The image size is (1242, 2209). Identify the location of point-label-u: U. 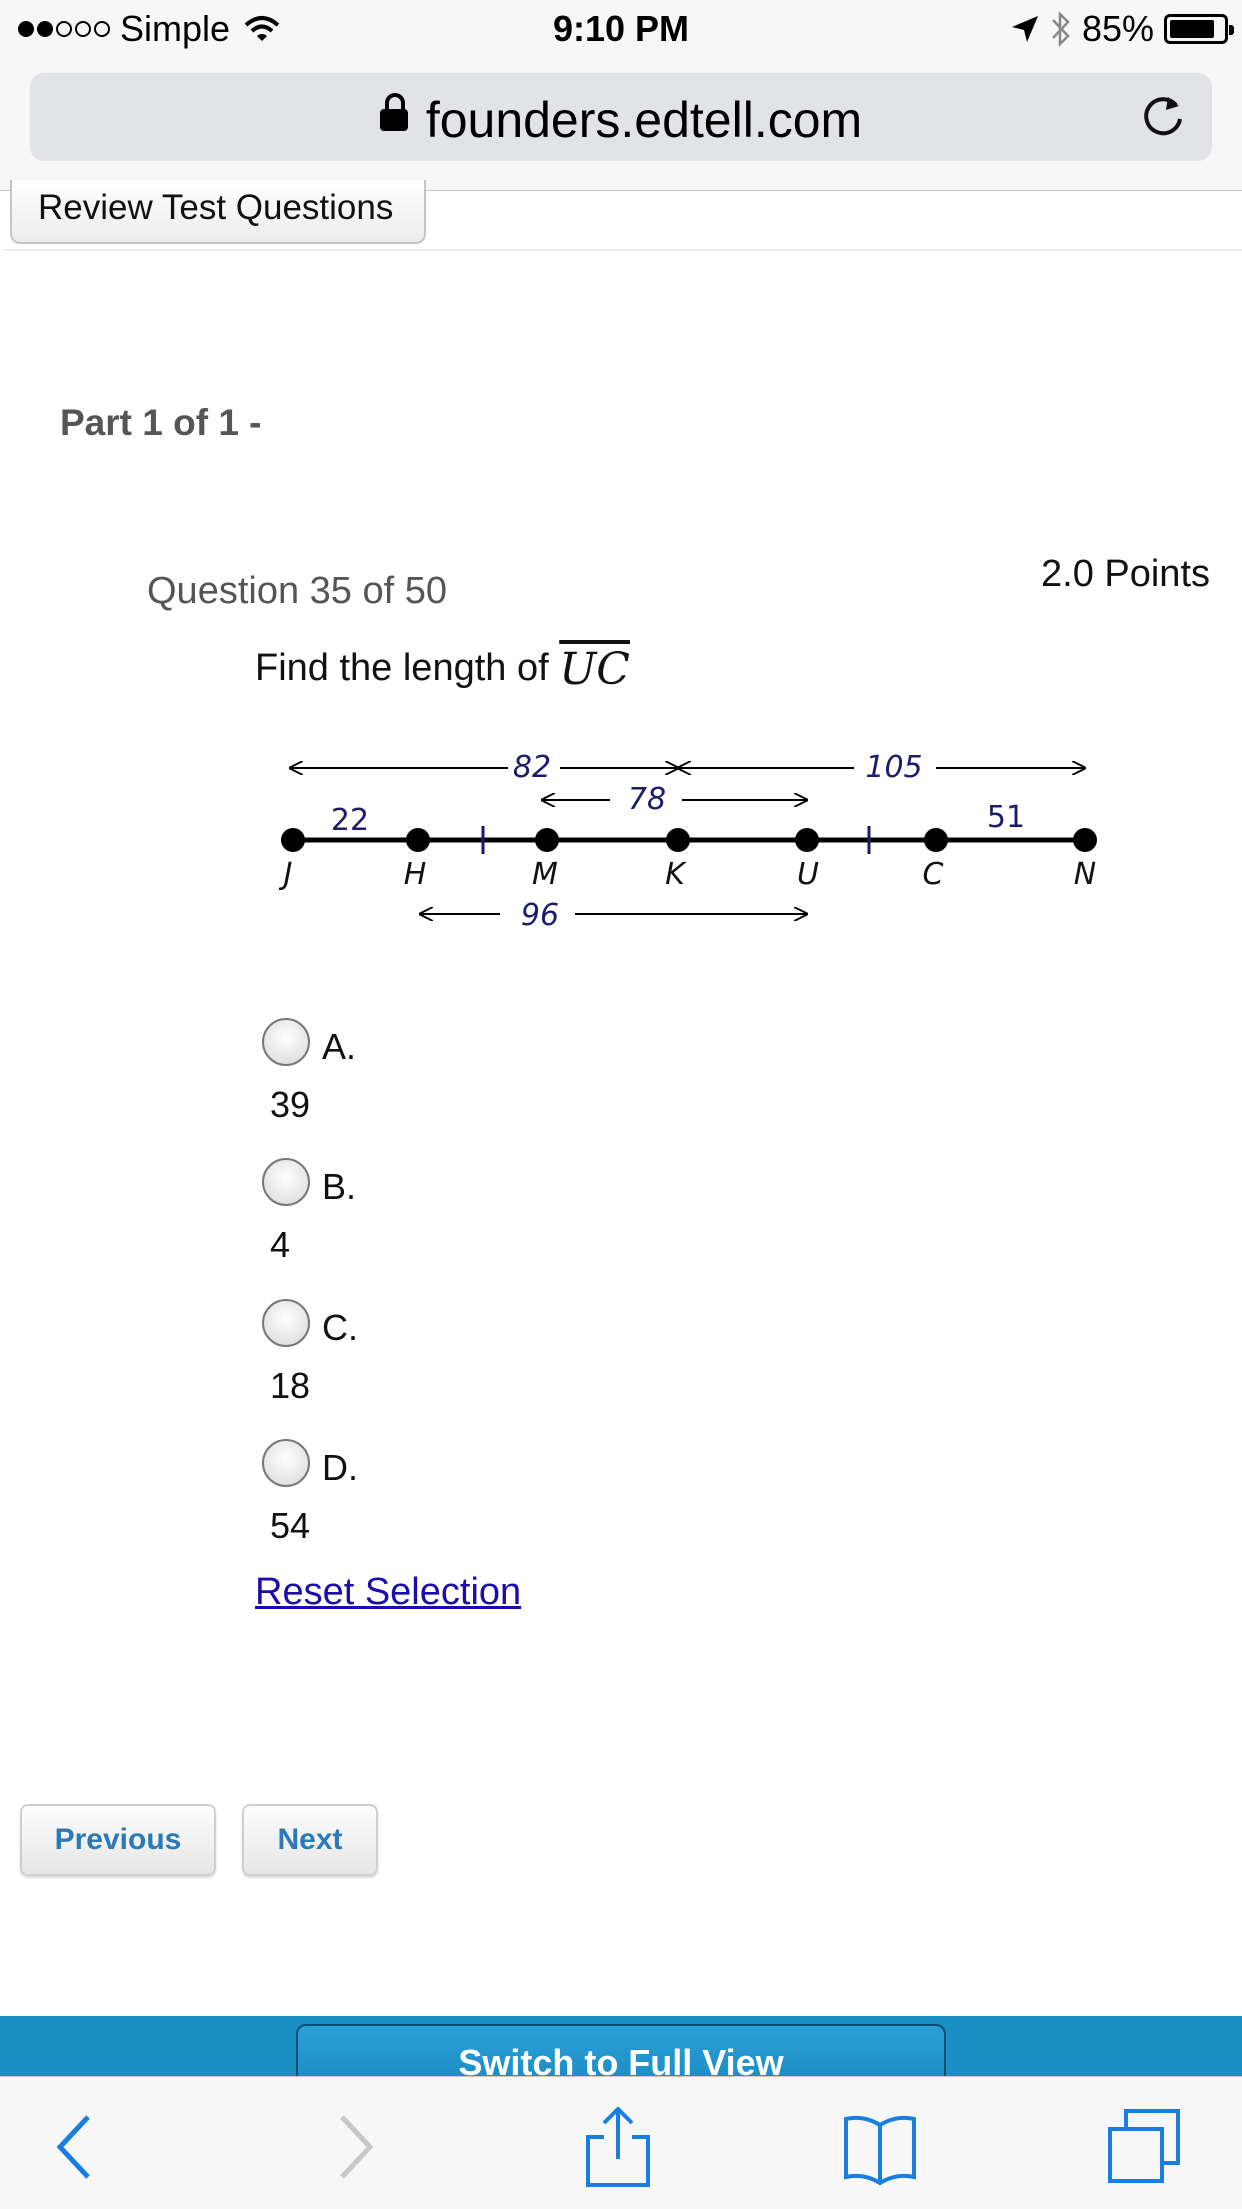
(808, 874).